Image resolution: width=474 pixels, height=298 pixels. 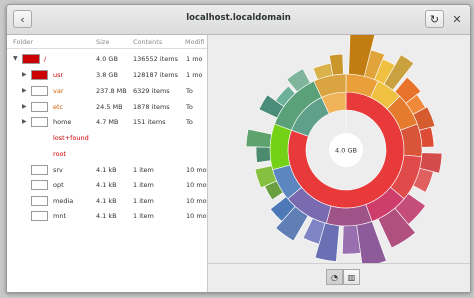 What do you see at coordinates (58, 107) in the screenshot?
I see `folder-name: etc` at bounding box center [58, 107].